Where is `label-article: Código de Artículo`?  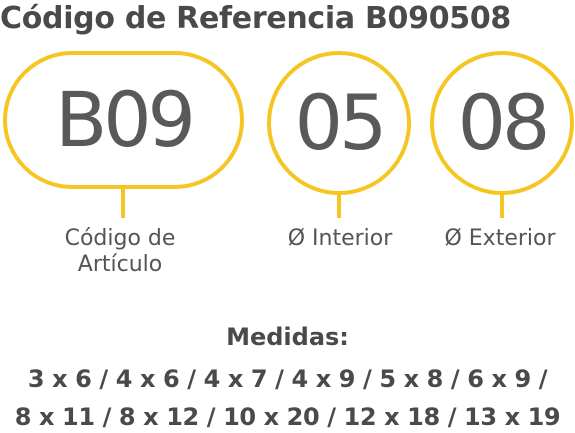 label-article: Código de Artículo is located at coordinates (120, 252).